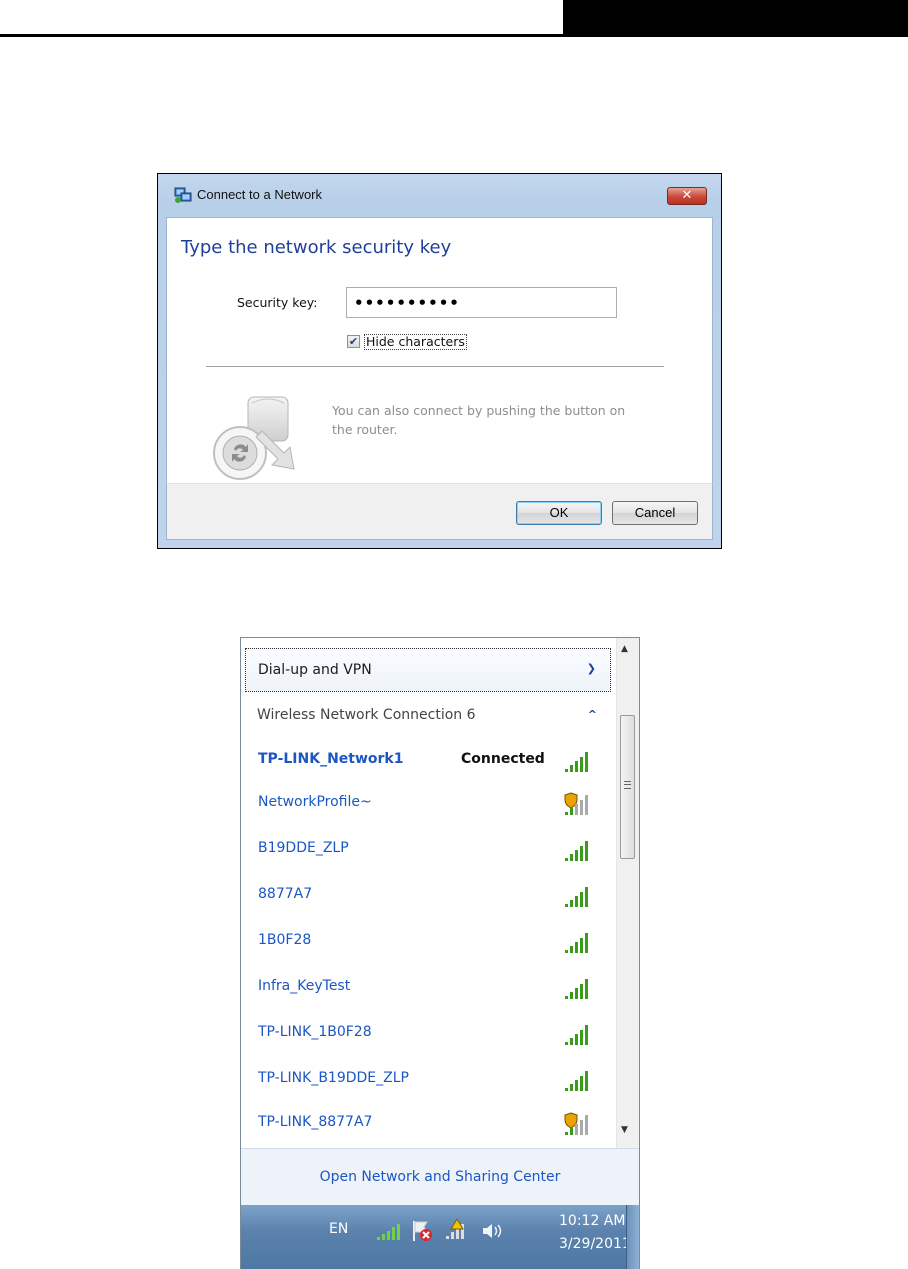 The image size is (908, 1269). I want to click on cancel-button: Cancel, so click(655, 513).